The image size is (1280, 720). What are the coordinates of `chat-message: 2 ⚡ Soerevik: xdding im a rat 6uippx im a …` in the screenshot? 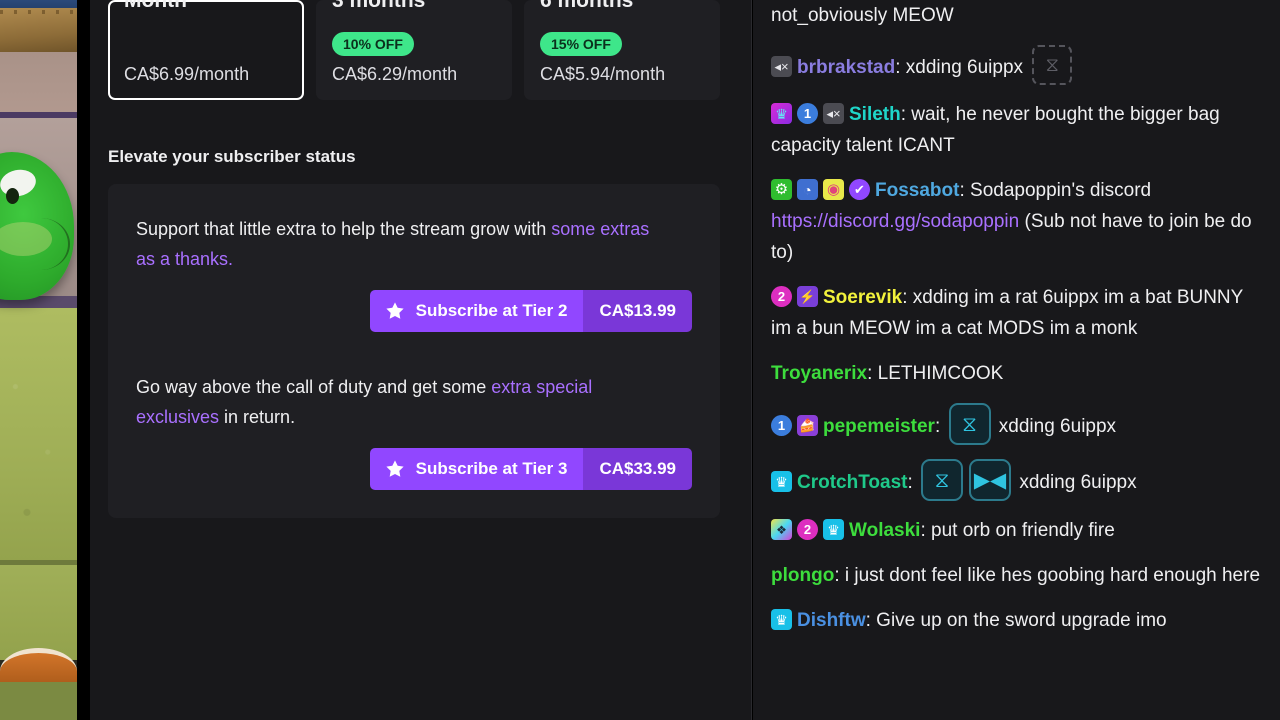 It's located at (1018, 313).